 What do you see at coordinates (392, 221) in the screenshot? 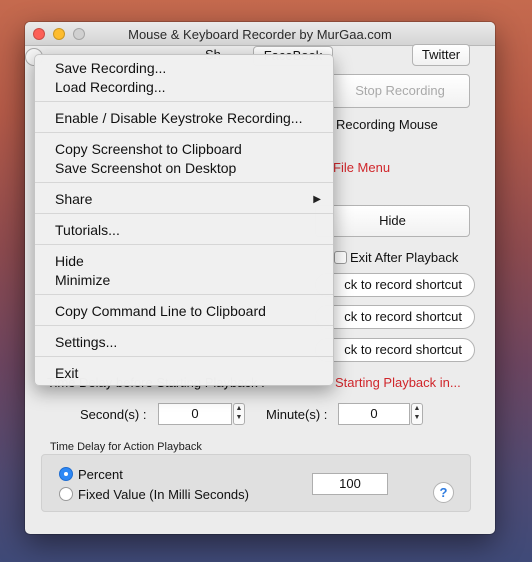
I see `hide-button: Hide` at bounding box center [392, 221].